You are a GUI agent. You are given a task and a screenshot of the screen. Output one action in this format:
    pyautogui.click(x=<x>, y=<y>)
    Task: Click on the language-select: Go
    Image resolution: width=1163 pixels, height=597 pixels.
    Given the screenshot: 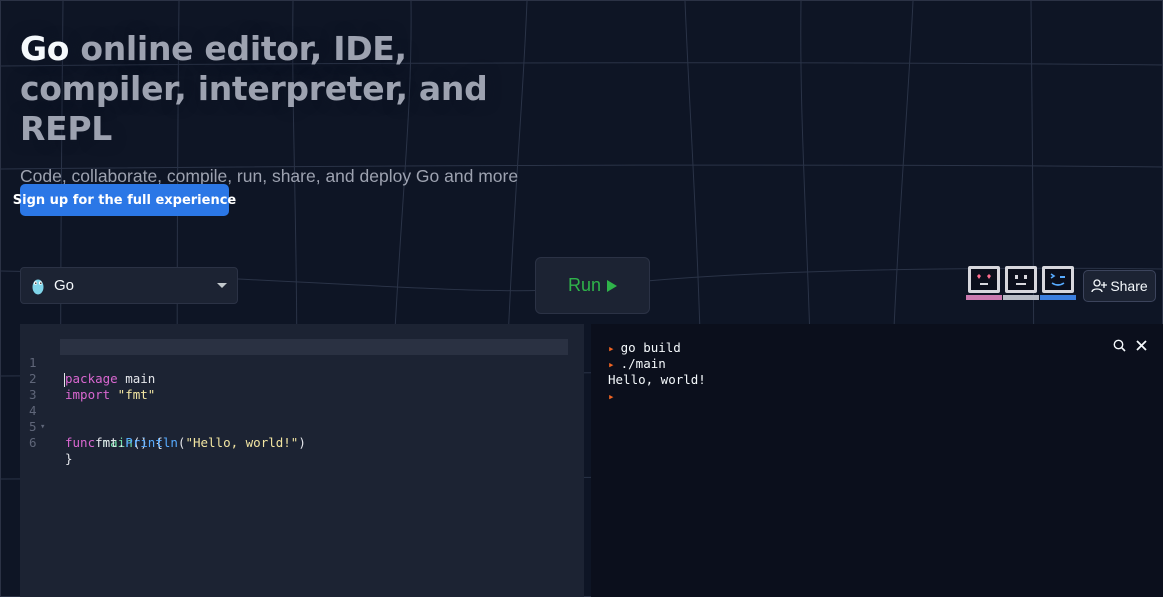 What is the action you would take?
    pyautogui.click(x=129, y=285)
    